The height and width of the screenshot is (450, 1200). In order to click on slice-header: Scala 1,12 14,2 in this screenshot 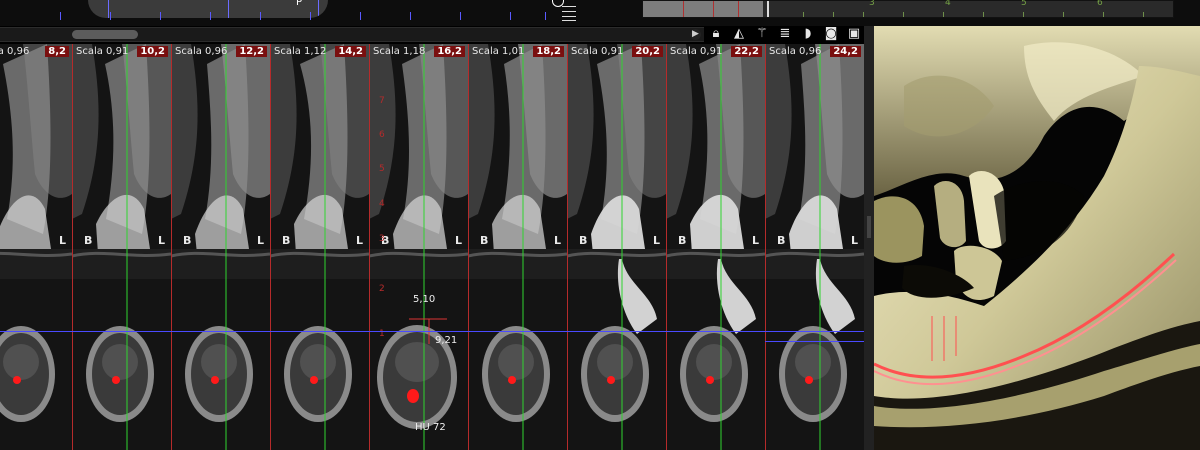, I will do `click(319, 53)`.